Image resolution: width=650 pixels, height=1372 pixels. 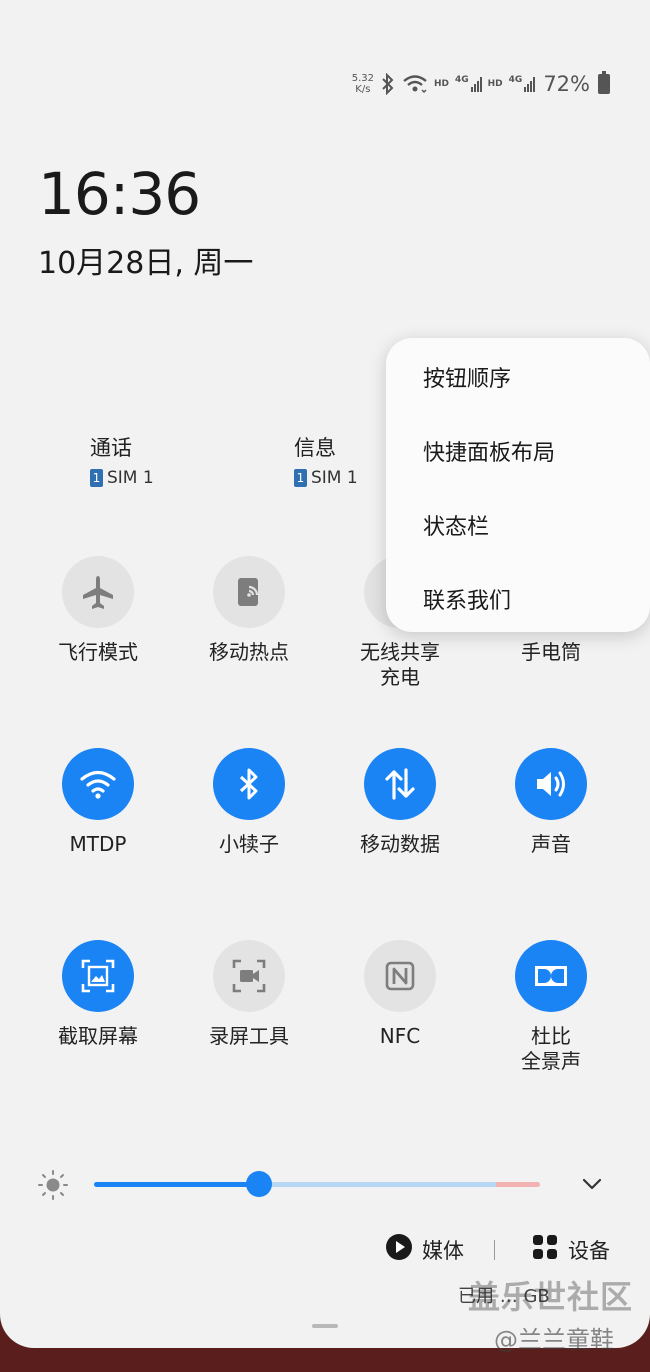 What do you see at coordinates (551, 976) in the screenshot?
I see `dolby-icon` at bounding box center [551, 976].